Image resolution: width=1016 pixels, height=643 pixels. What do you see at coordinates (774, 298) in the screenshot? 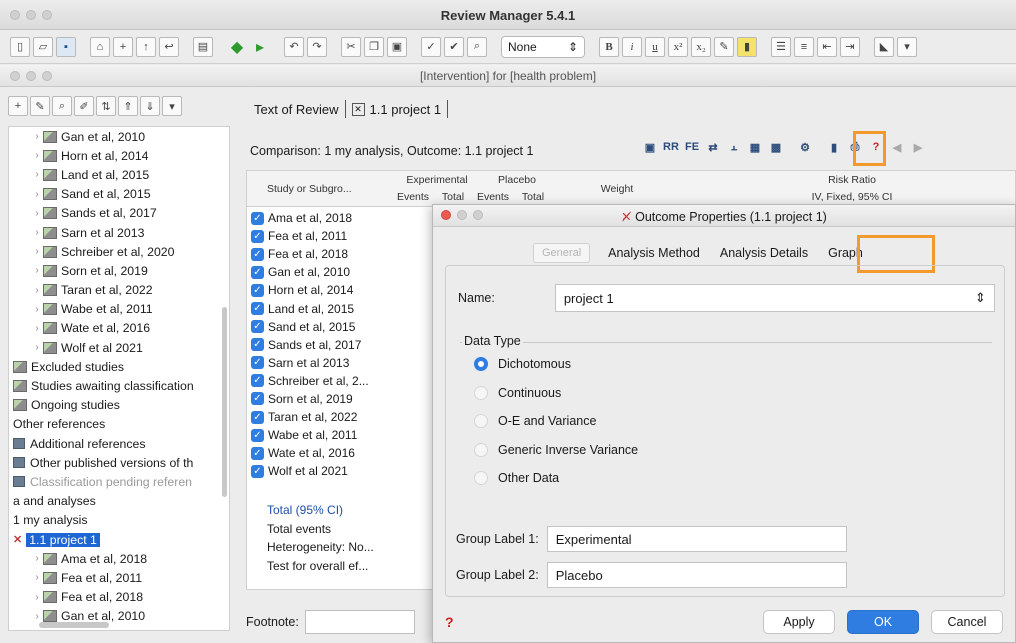
I see `name-input: project 1 ⇕` at bounding box center [774, 298].